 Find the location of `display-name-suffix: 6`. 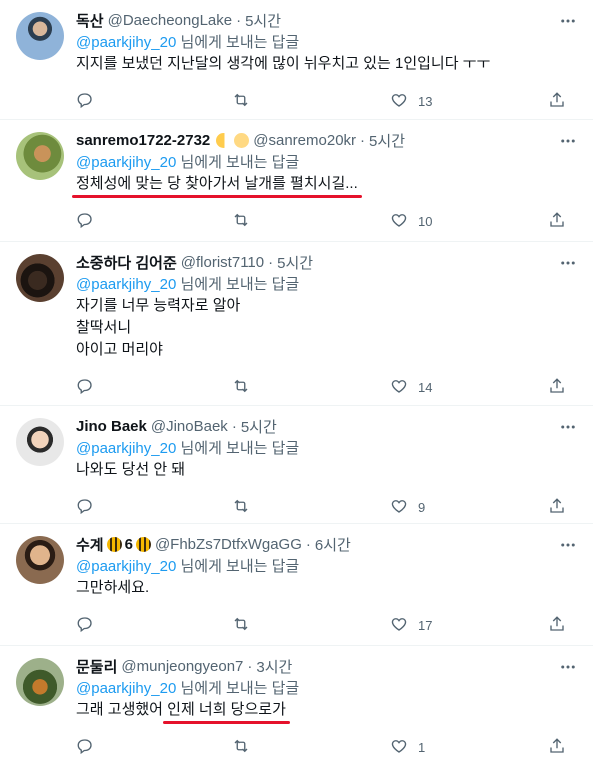

display-name-suffix: 6 is located at coordinates (128, 544).